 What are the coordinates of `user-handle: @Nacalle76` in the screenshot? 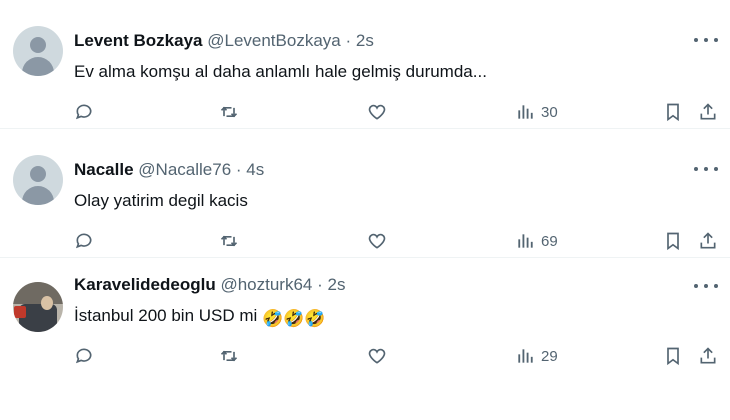 It's located at (184, 169).